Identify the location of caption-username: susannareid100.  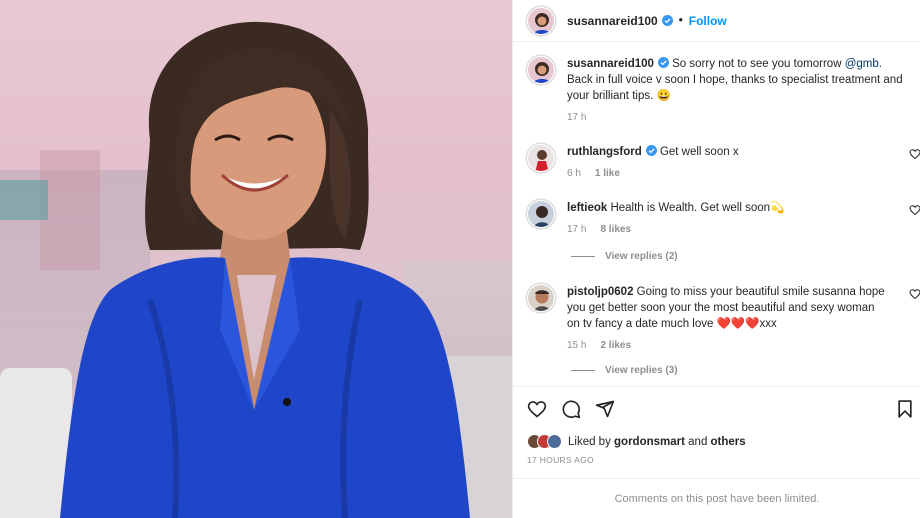
(610, 64).